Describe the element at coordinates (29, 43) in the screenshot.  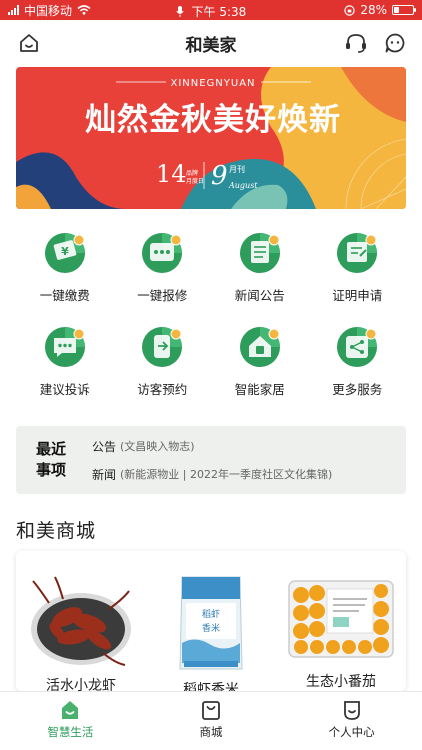
I see `home-icon` at that location.